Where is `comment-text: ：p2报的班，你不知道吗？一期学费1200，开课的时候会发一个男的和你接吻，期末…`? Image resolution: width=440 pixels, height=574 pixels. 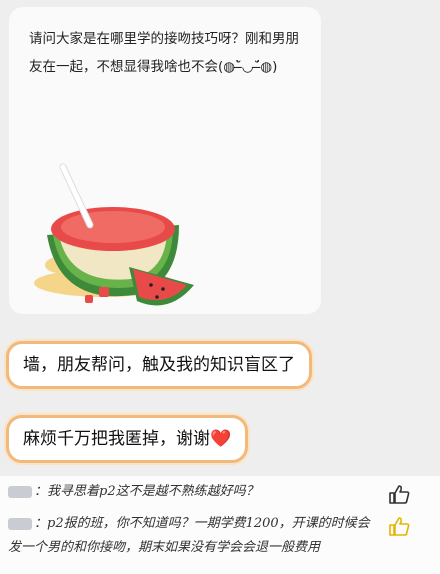
comment-text: ：p2报的班，你不知道吗？一期学费1200，开课的时候会发一个男的和你接吻，期末… is located at coordinates (189, 535).